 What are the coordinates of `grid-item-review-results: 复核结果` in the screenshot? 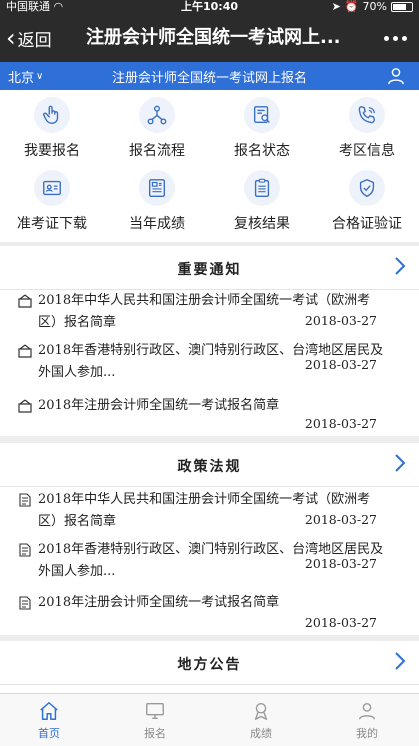 It's located at (262, 201).